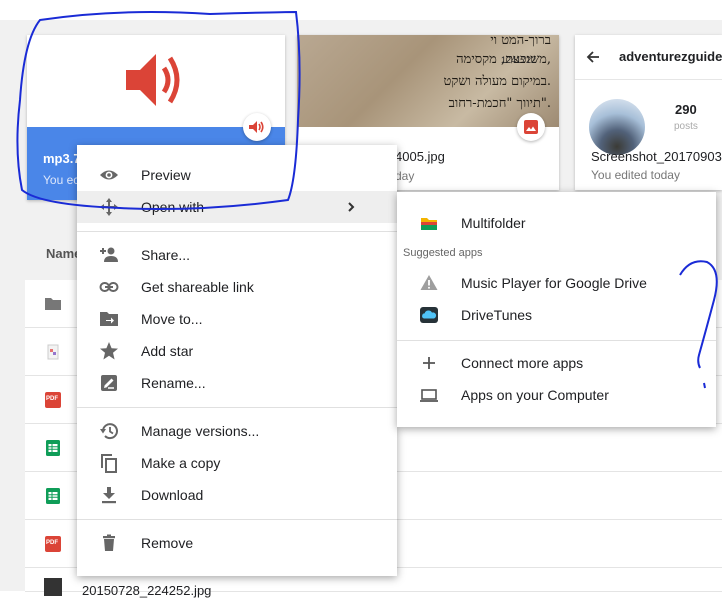 The height and width of the screenshot is (598, 722). I want to click on move-arrows-icon, so click(109, 207).